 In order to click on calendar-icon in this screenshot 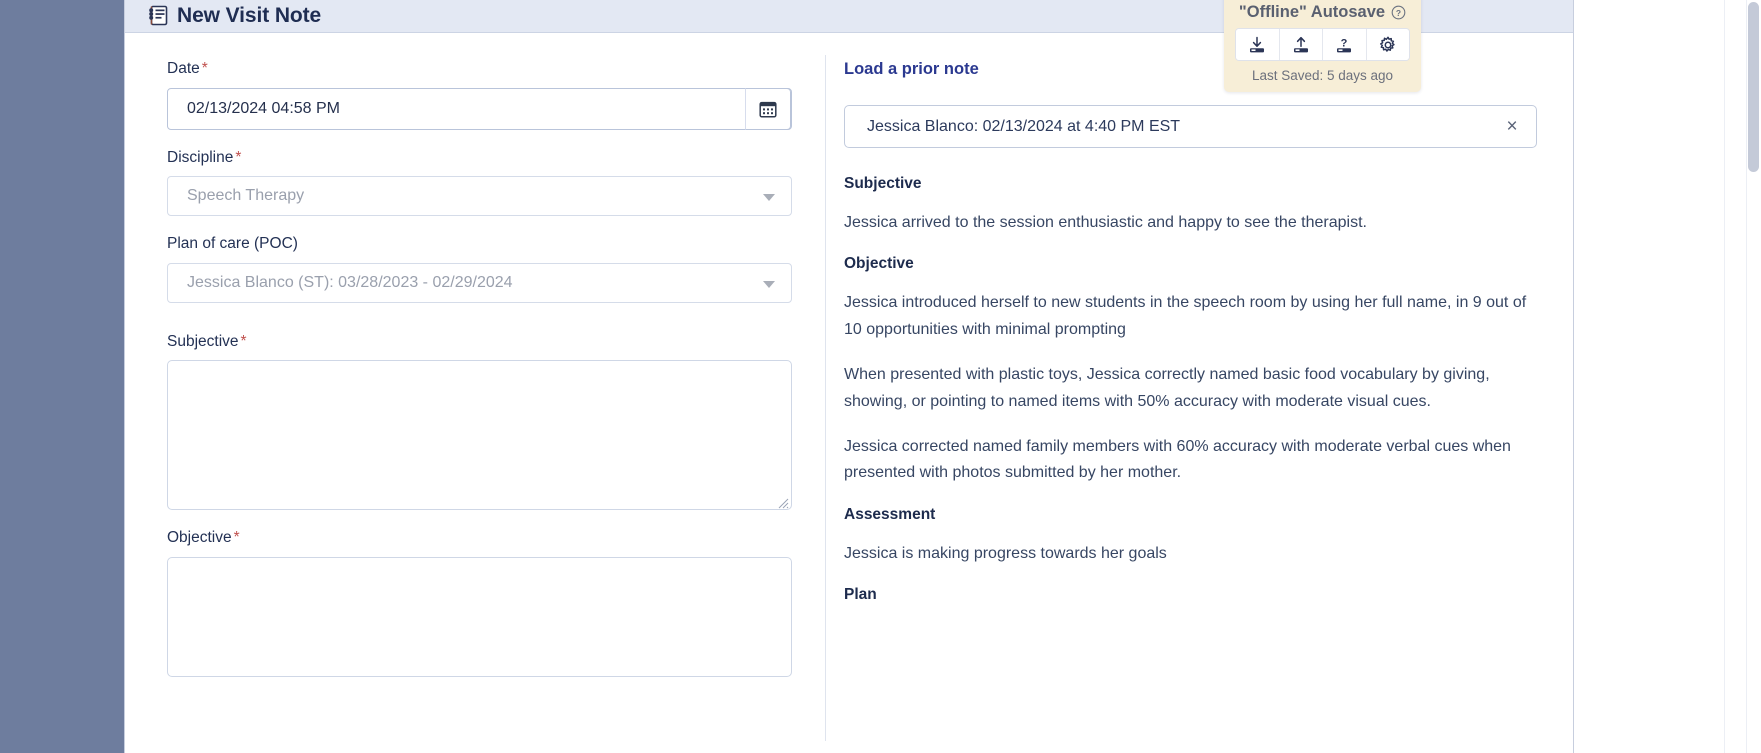, I will do `click(768, 108)`.